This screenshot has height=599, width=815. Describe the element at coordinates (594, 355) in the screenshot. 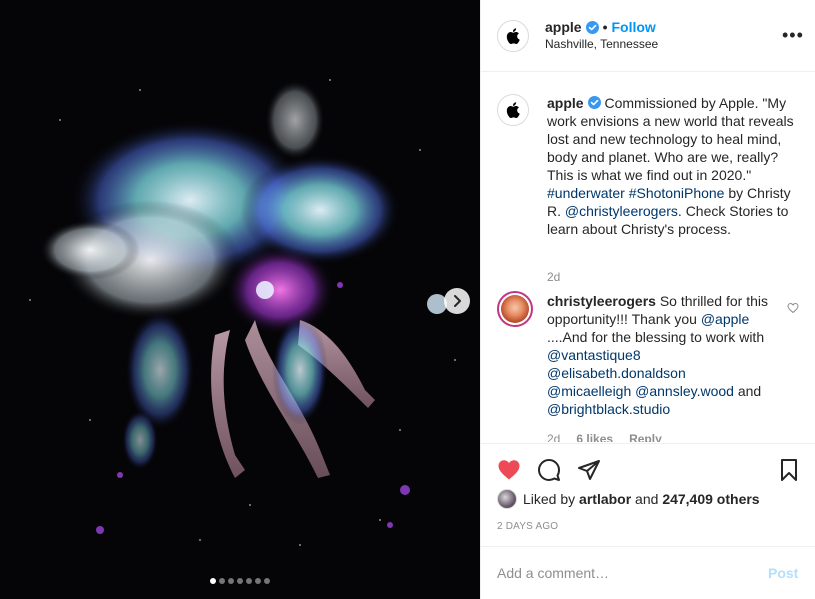

I see `mention-link: @vantastique8` at that location.